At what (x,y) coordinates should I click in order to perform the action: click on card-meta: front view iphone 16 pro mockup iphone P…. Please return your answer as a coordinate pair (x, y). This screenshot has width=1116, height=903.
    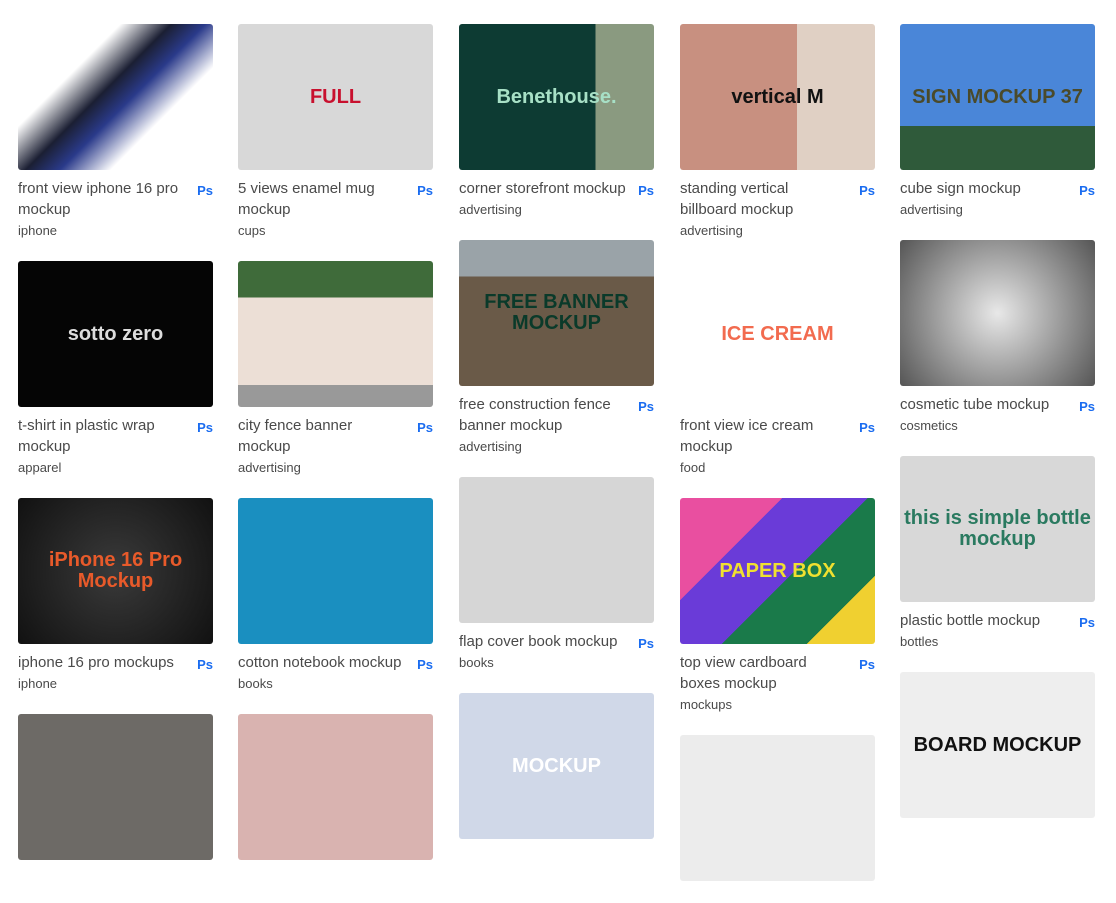
    Looking at the image, I should click on (115, 204).